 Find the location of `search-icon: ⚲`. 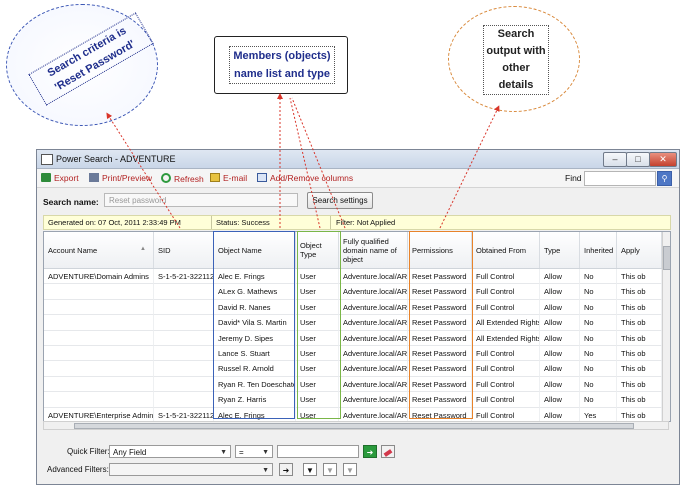

search-icon: ⚲ is located at coordinates (664, 178).